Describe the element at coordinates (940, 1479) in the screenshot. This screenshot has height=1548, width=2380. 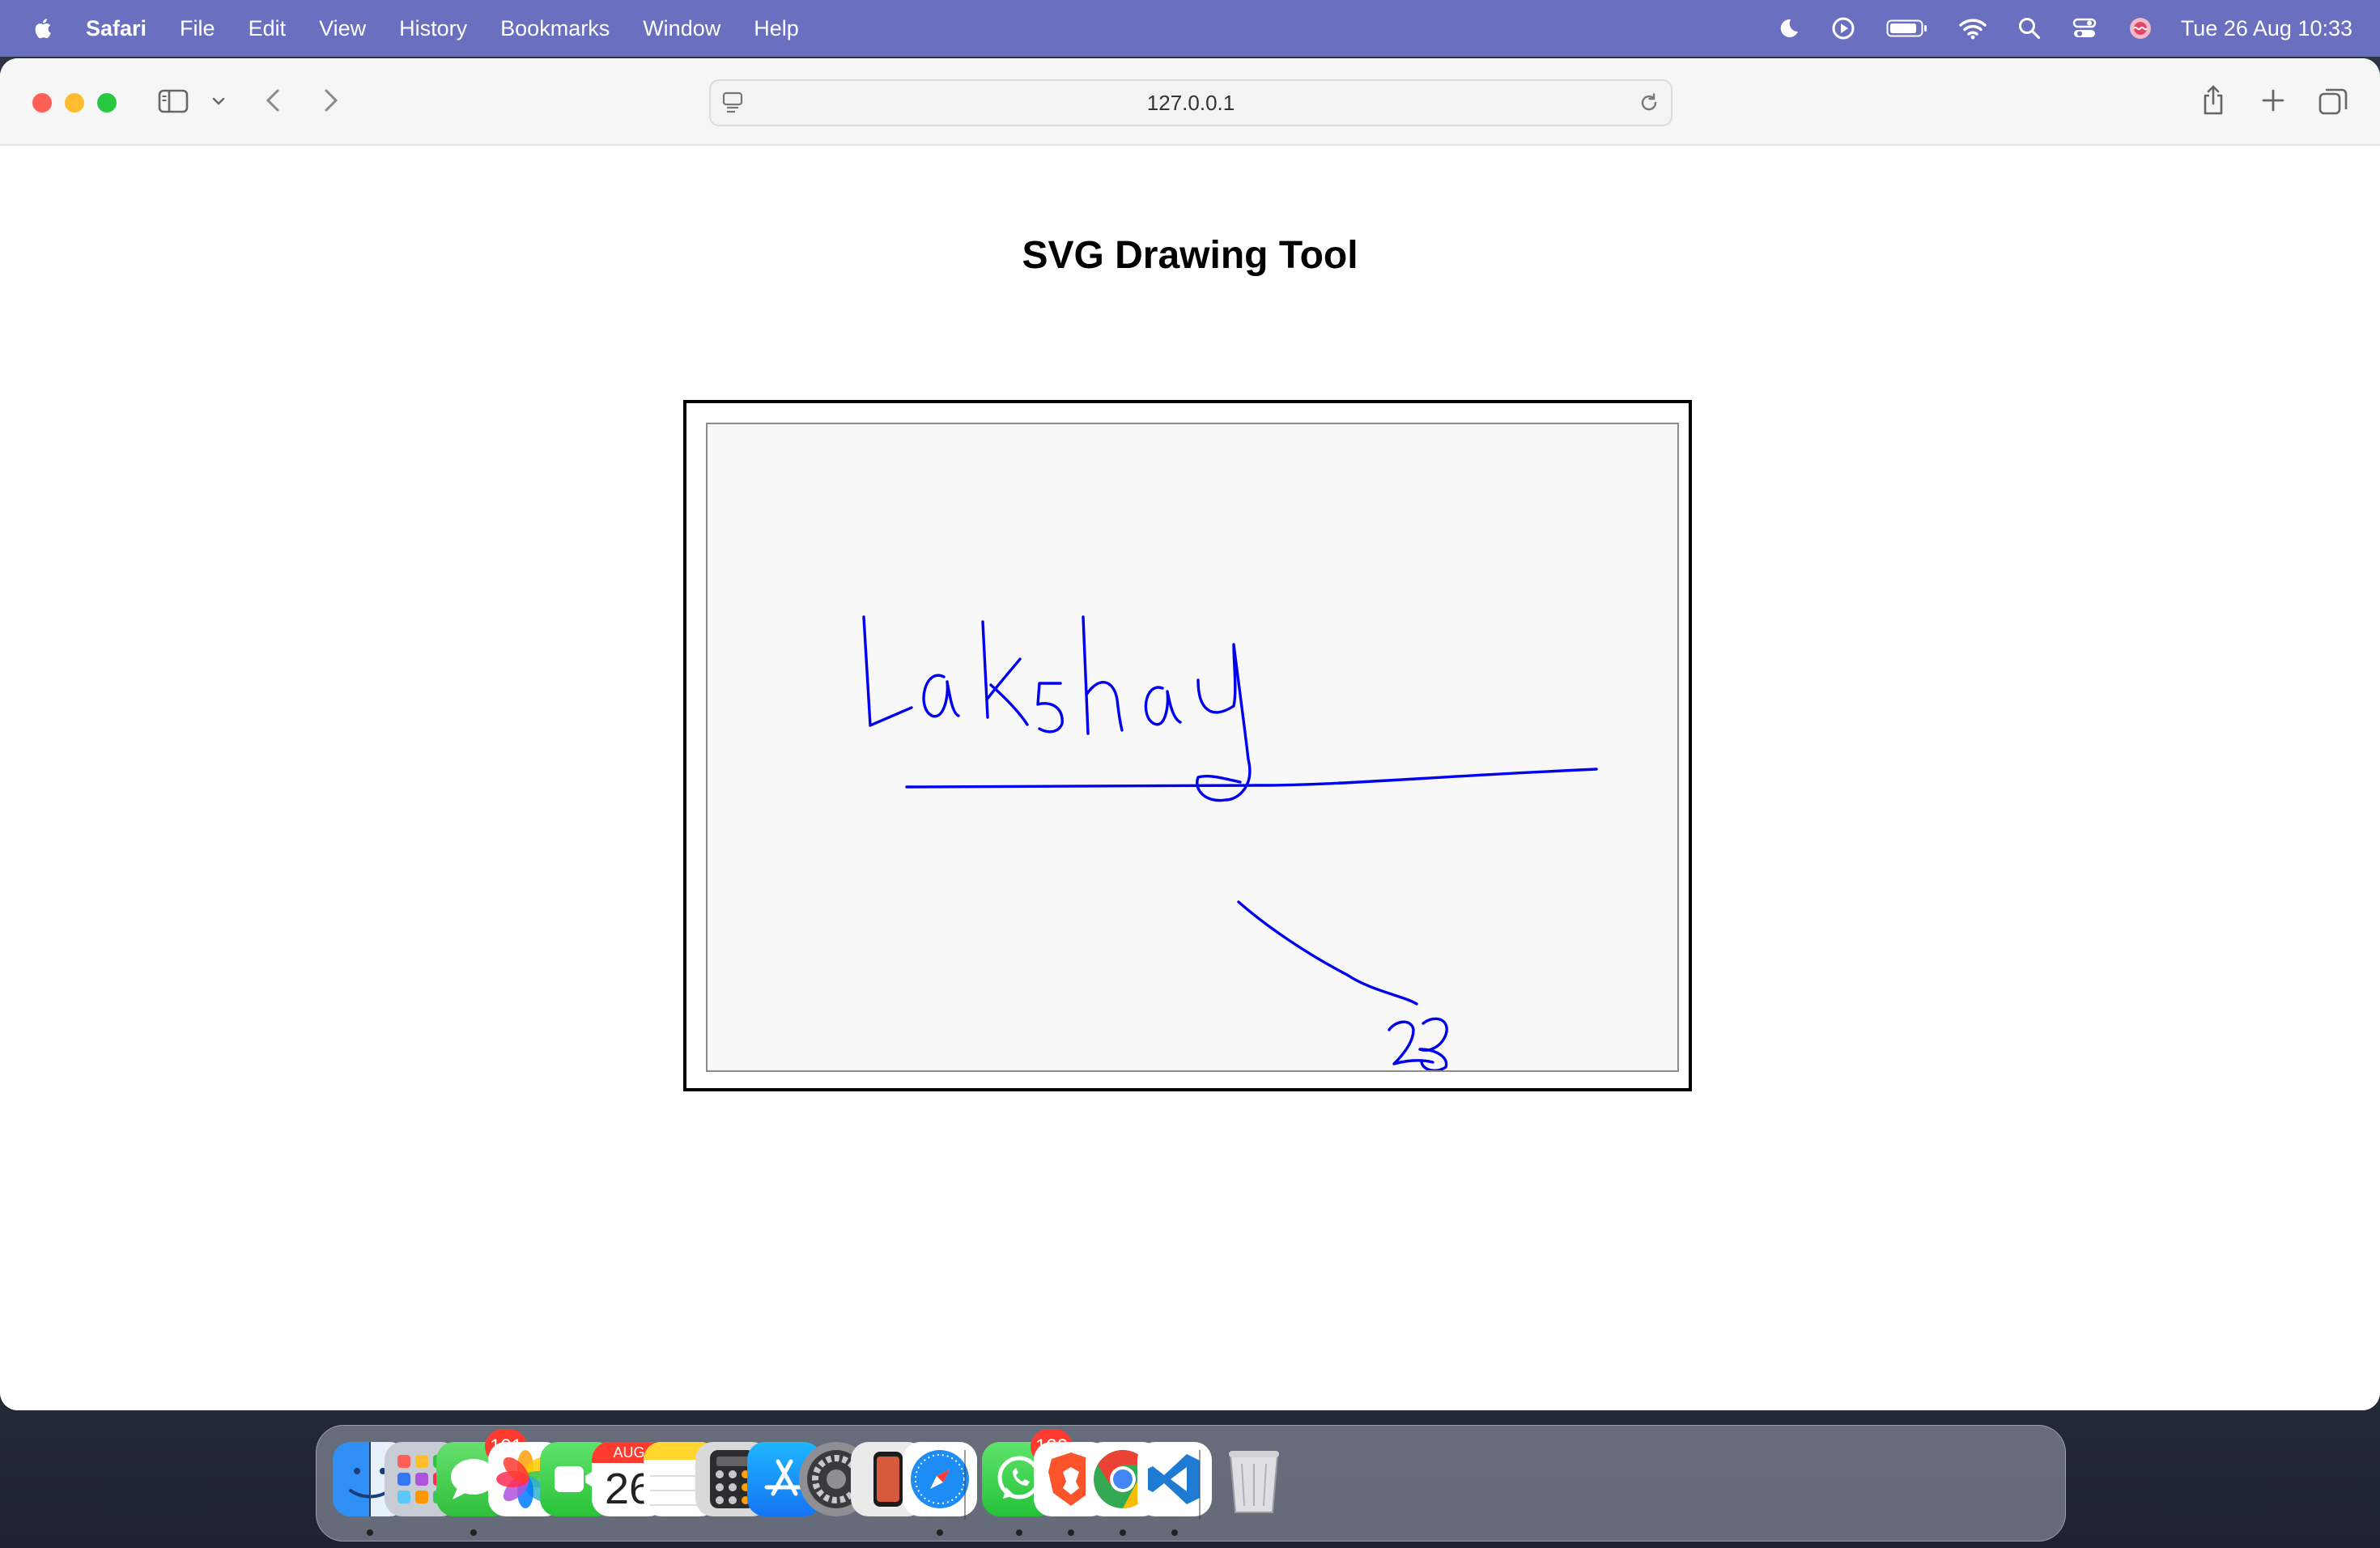
I see `safari-icon` at that location.